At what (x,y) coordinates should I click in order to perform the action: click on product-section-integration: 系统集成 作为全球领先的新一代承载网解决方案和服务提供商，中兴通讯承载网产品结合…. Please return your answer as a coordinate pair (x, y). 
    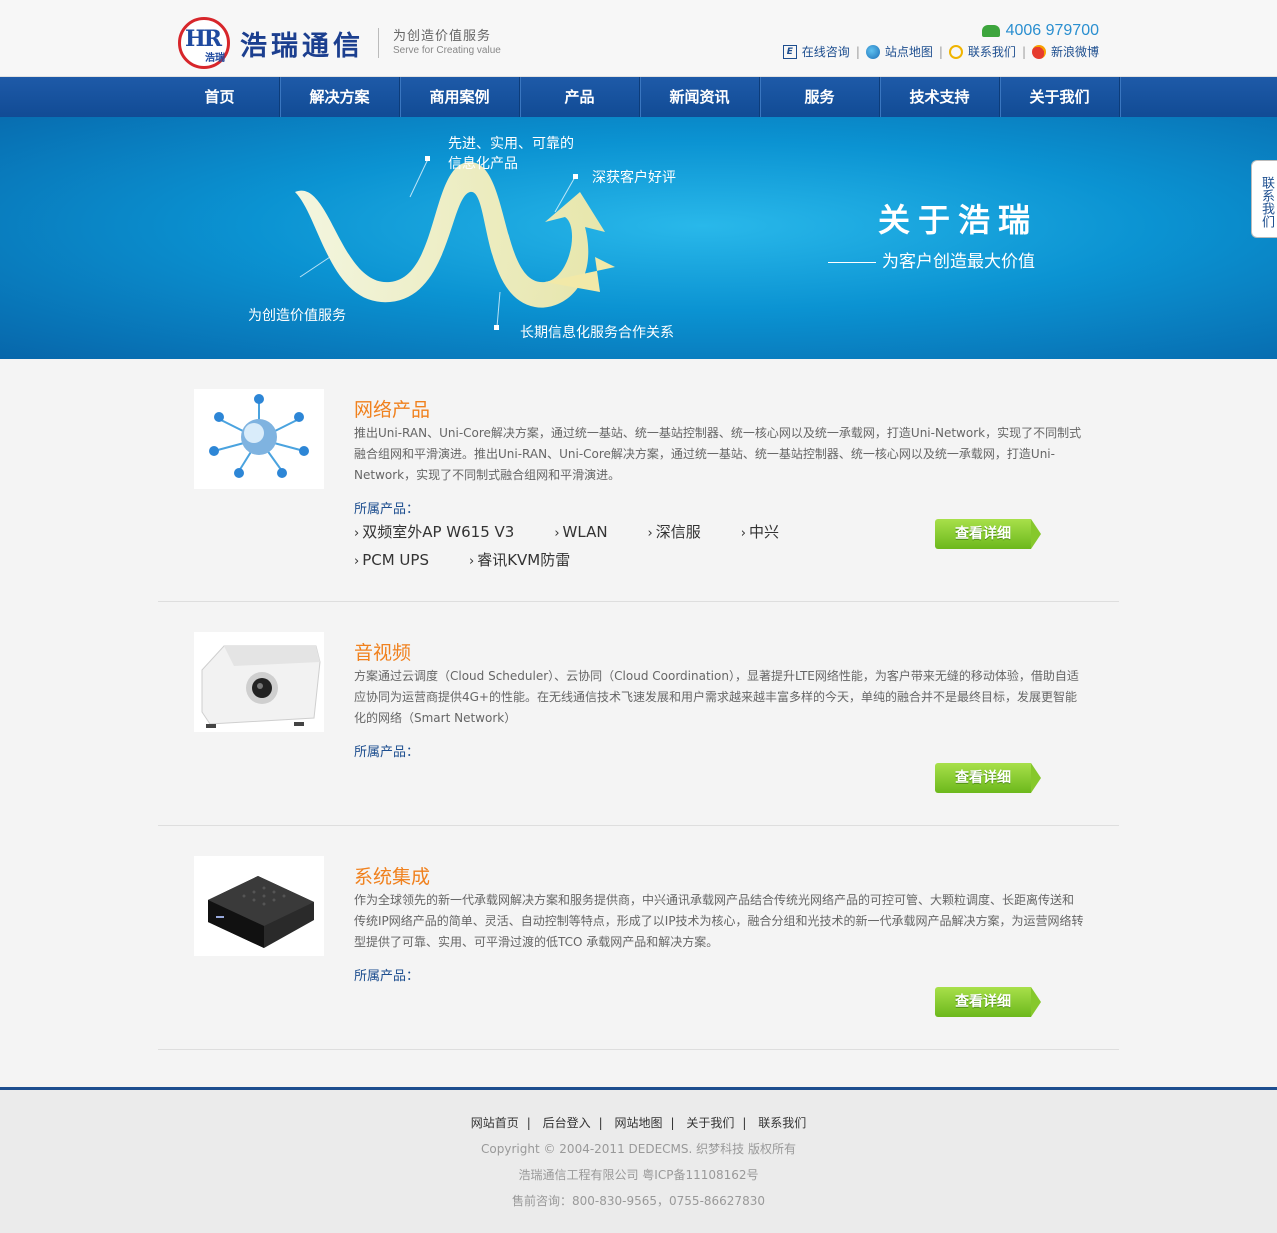
    Looking at the image, I should click on (638, 938).